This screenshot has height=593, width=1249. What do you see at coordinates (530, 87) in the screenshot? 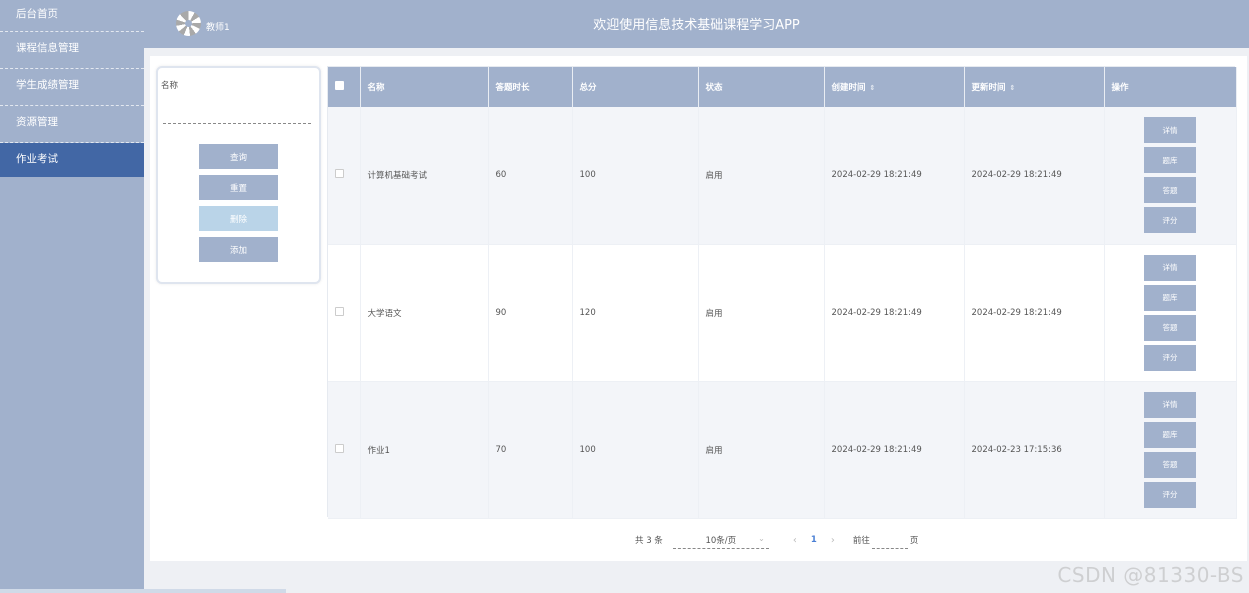
I see `column-header-duration: 答题时长` at bounding box center [530, 87].